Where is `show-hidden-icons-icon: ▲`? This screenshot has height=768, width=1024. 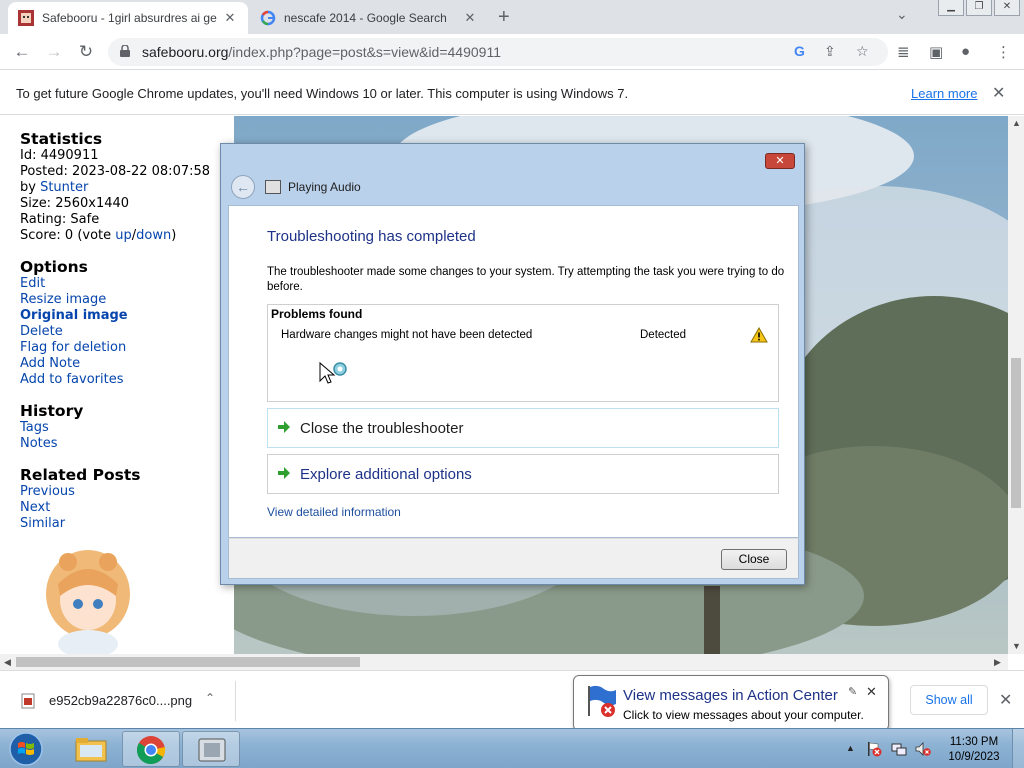
show-hidden-icons-icon: ▲ is located at coordinates (850, 748).